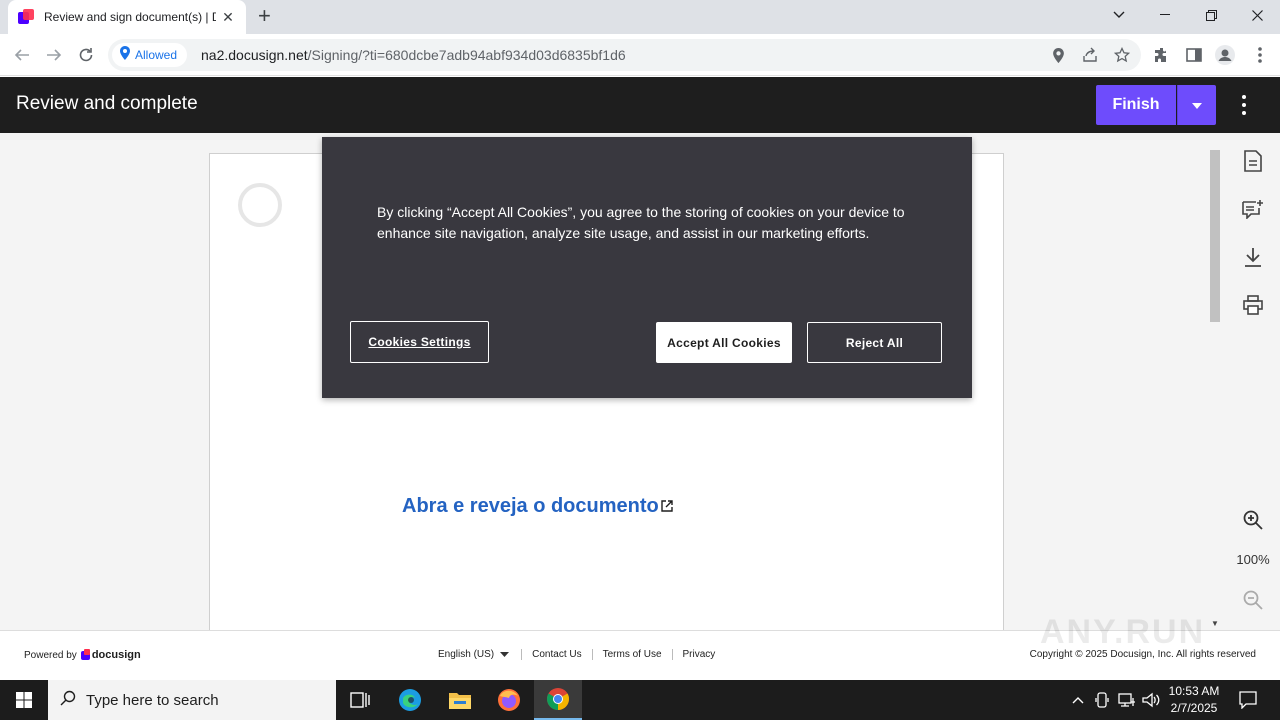 The image size is (1280, 720). Describe the element at coordinates (1215, 236) in the screenshot. I see `scrollbar-thumb` at that location.